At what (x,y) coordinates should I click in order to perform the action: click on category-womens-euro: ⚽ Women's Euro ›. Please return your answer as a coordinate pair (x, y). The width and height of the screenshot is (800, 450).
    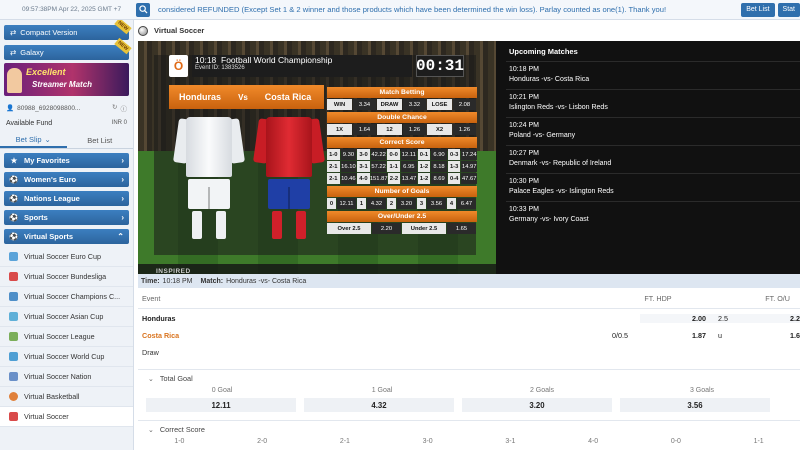
    Looking at the image, I should click on (66, 179).